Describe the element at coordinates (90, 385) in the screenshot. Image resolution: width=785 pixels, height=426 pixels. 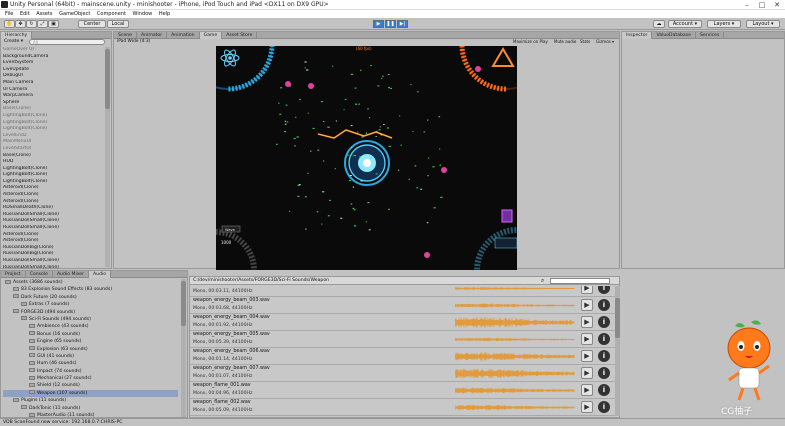
I see `folder-tree-item: Shield (12 sounds)` at that location.